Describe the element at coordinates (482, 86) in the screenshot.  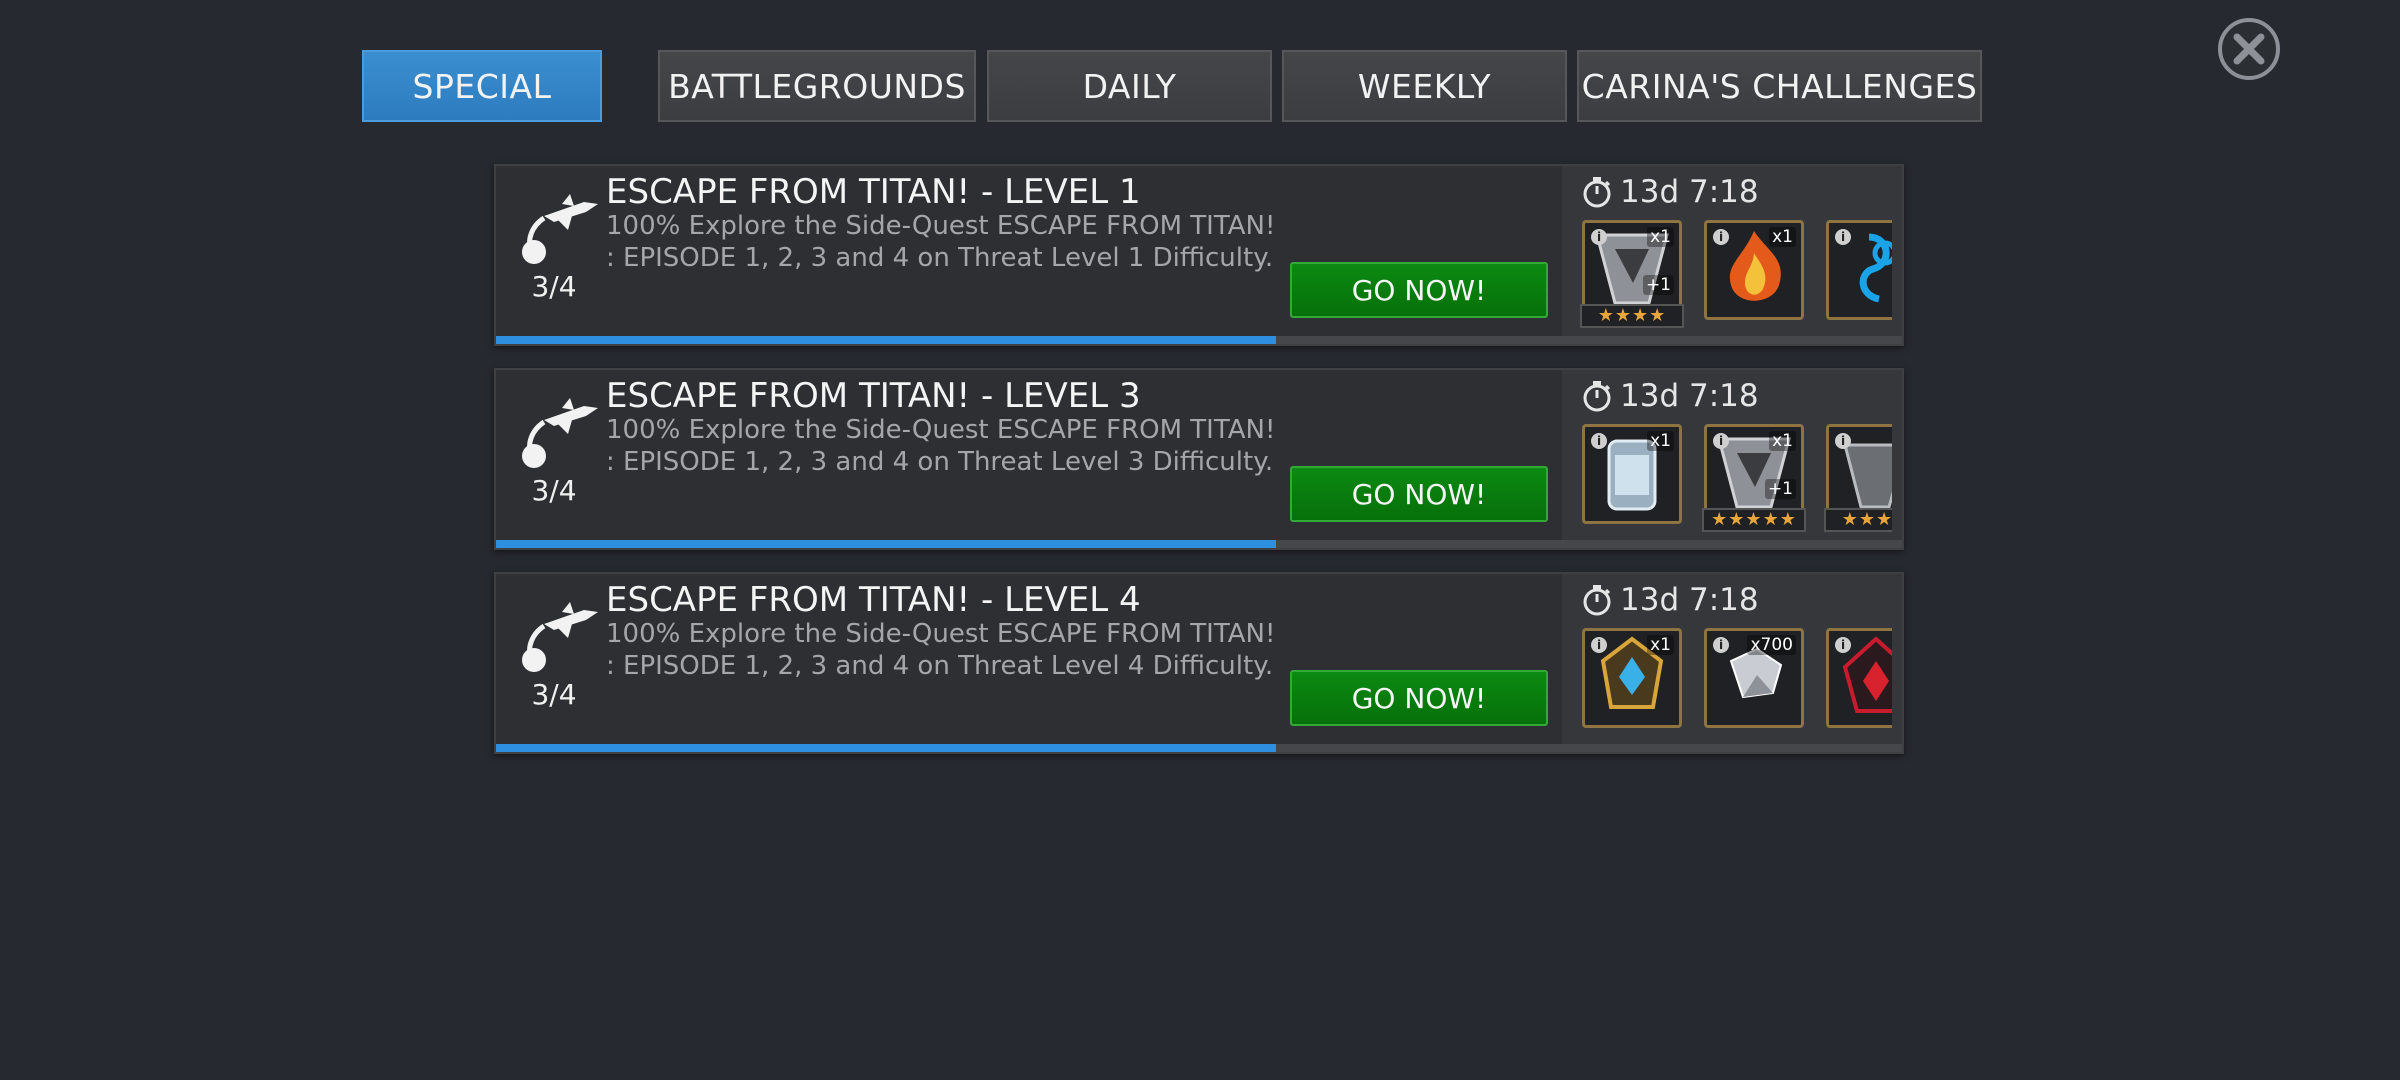
I see `tab-special: SPECIAL` at that location.